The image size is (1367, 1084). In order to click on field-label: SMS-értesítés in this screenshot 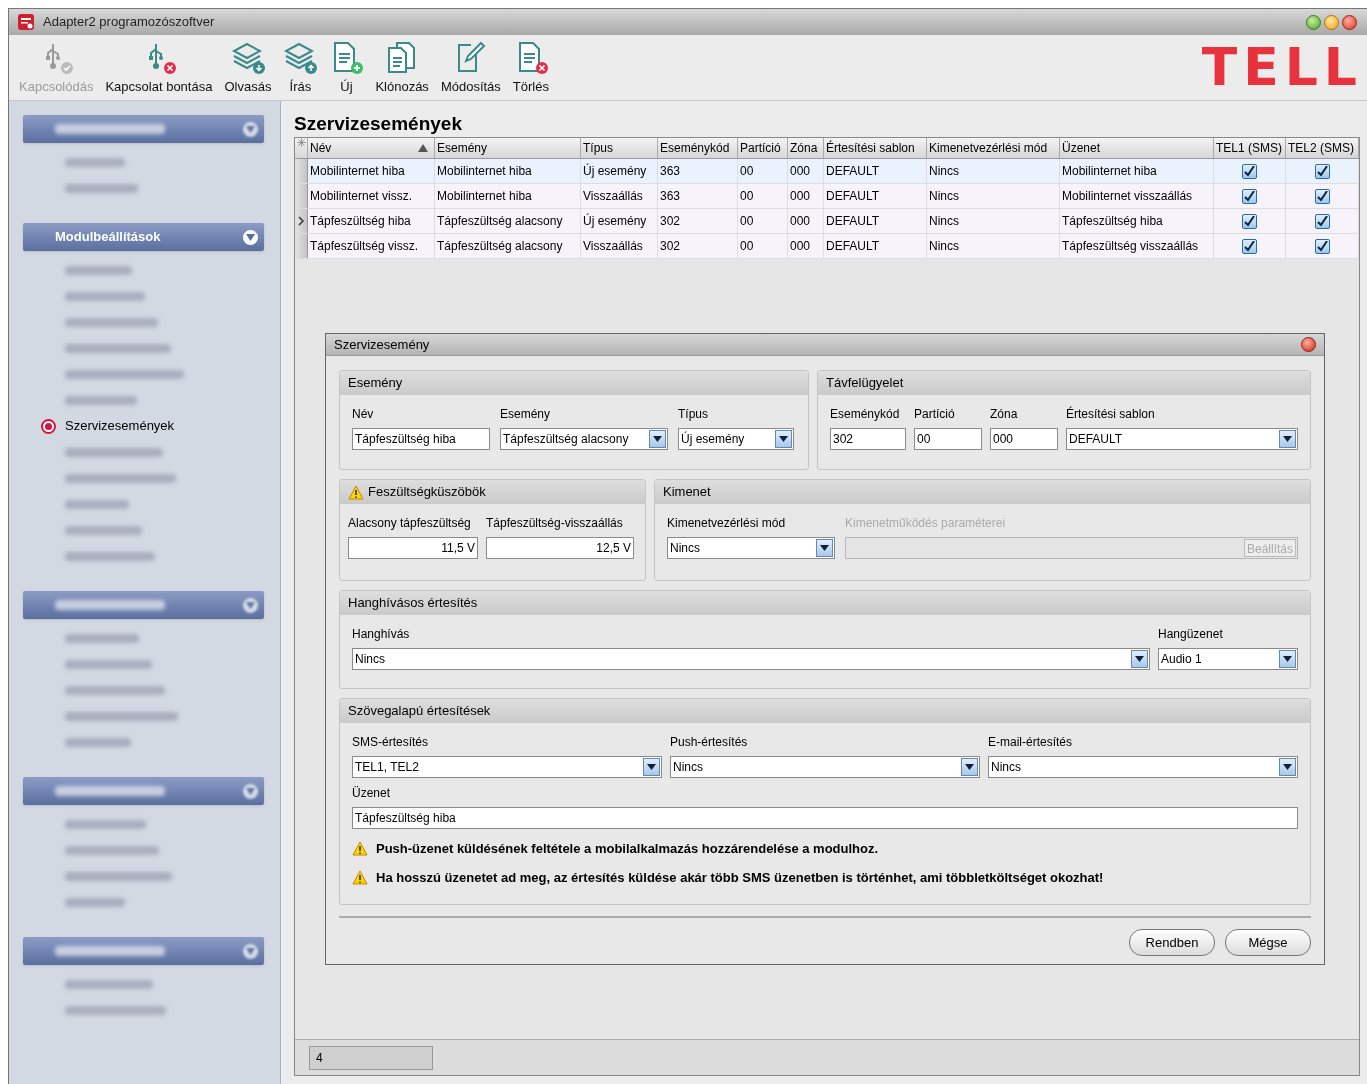, I will do `click(390, 742)`.